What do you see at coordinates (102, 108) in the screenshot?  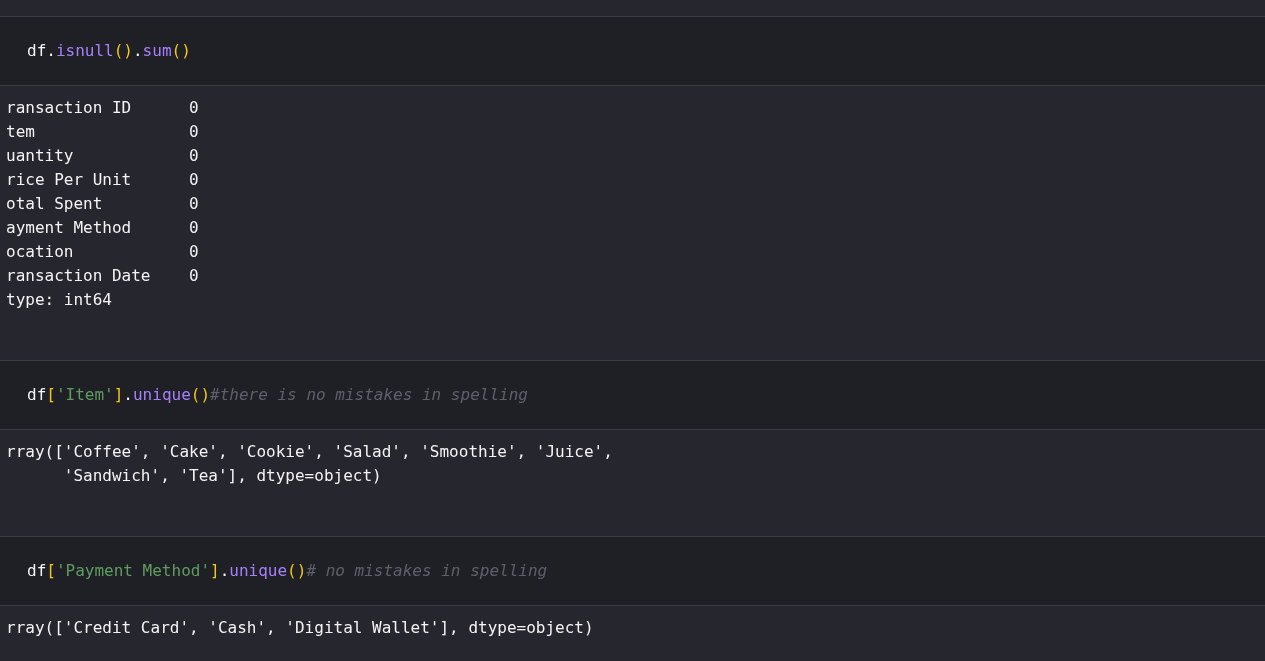 I see `output-line: ransaction ID 0` at bounding box center [102, 108].